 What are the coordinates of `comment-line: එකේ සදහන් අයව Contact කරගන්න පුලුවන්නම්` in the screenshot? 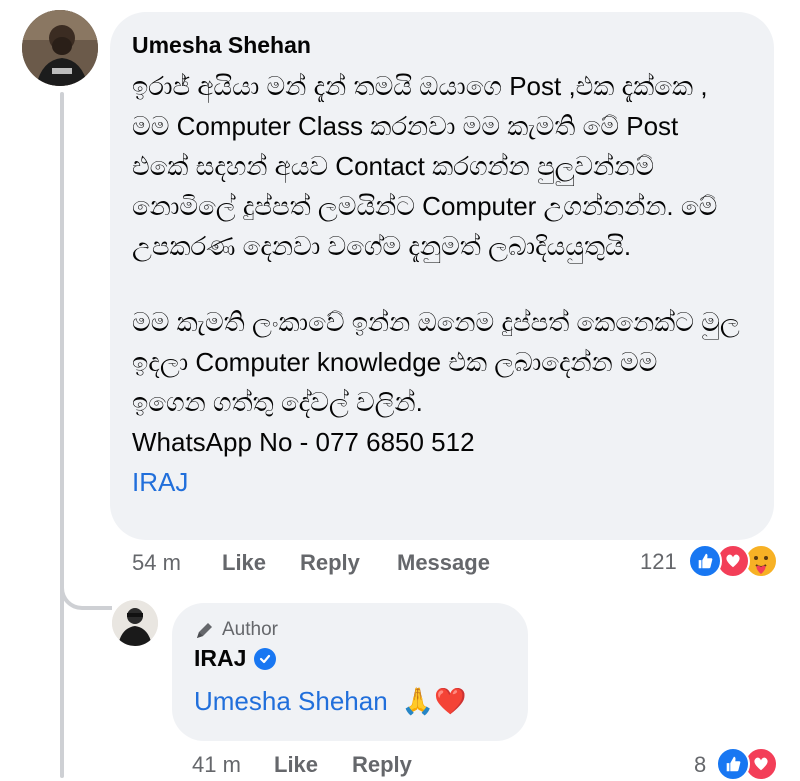 It's located at (393, 166).